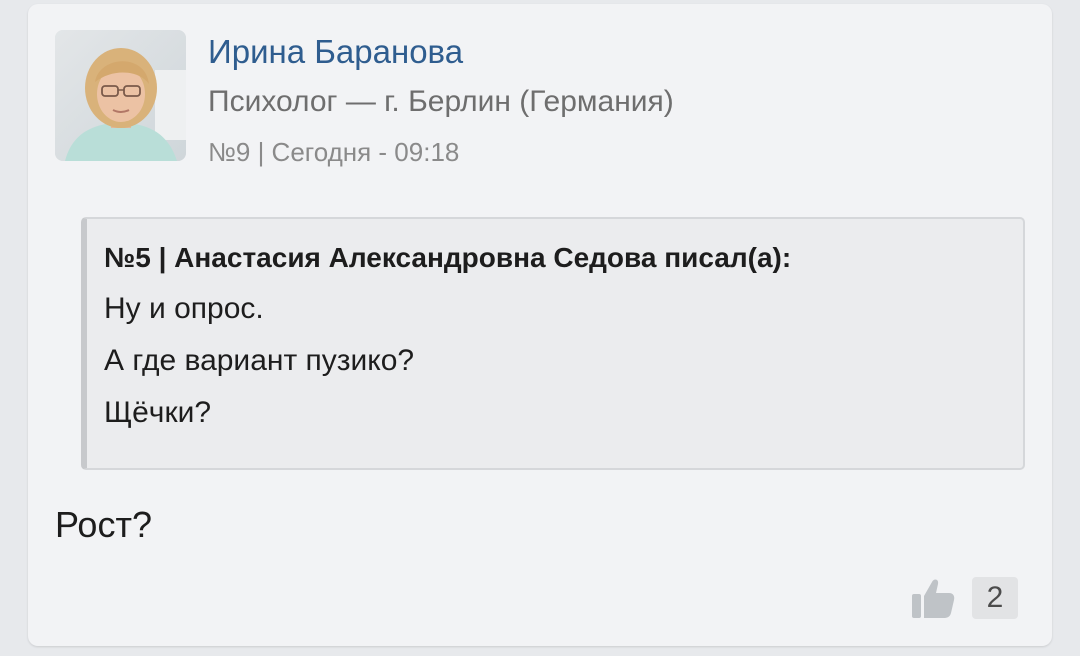 This screenshot has height=656, width=1080. What do you see at coordinates (964, 598) in the screenshot?
I see `like-area: 2` at bounding box center [964, 598].